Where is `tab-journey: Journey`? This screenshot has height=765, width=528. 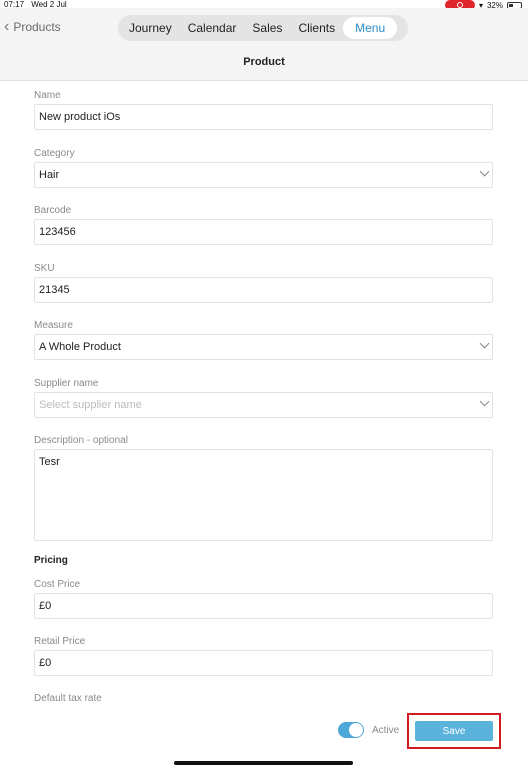 tab-journey: Journey is located at coordinates (150, 28).